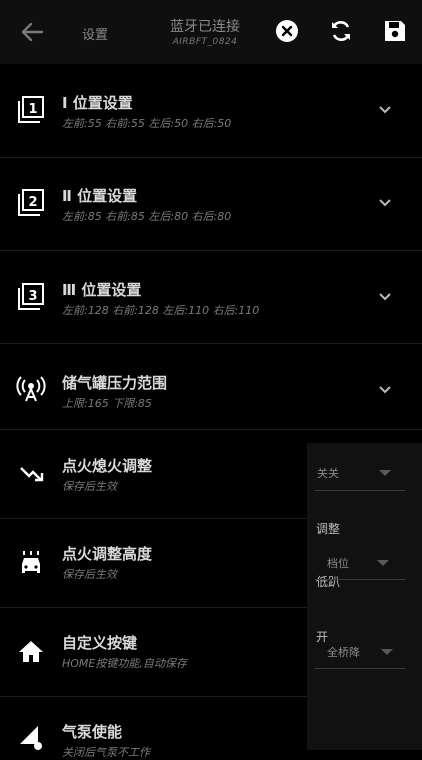  What do you see at coordinates (107, 554) in the screenshot?
I see `row-title: 点火调整高度` at bounding box center [107, 554].